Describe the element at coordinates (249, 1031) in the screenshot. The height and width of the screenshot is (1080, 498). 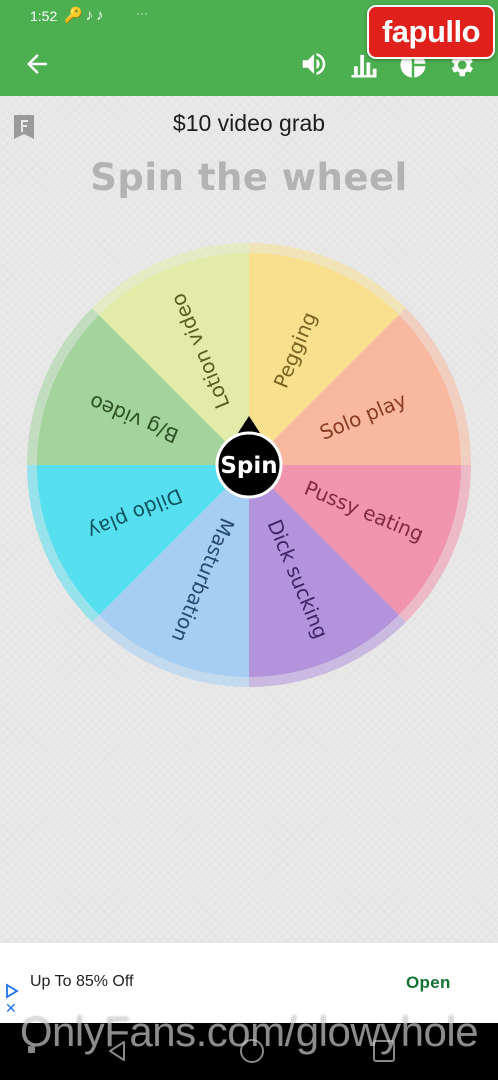
I see `watermark-text: OnlyFans.com/glowyhole` at that location.